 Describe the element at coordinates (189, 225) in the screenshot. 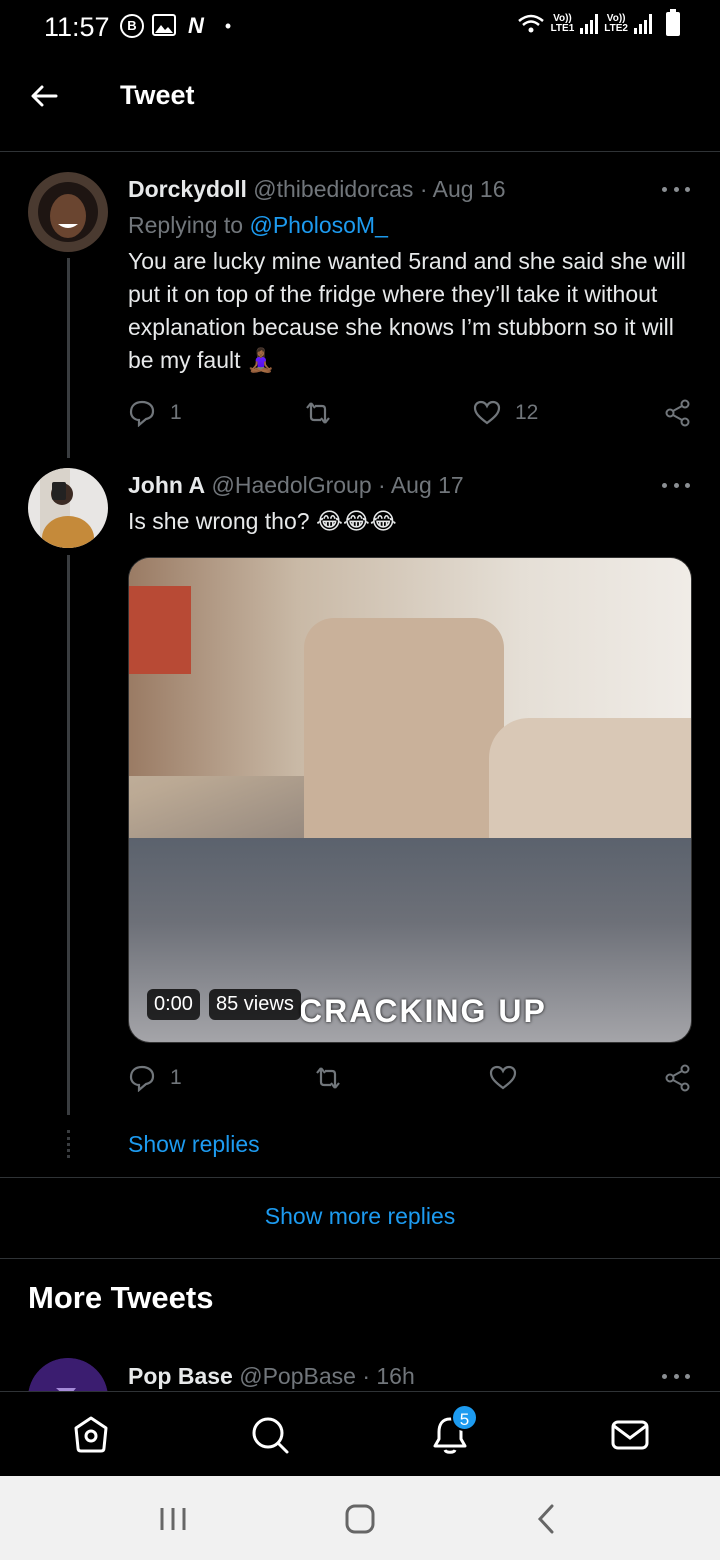

I see `replying-prefix: Replying to` at that location.